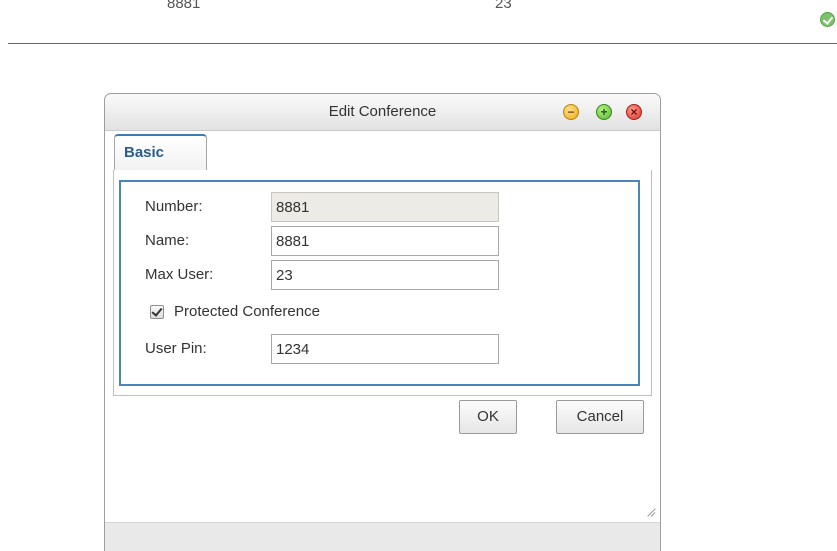 The image size is (837, 551). What do you see at coordinates (176, 348) in the screenshot?
I see `user-pin-label: User Pin:` at bounding box center [176, 348].